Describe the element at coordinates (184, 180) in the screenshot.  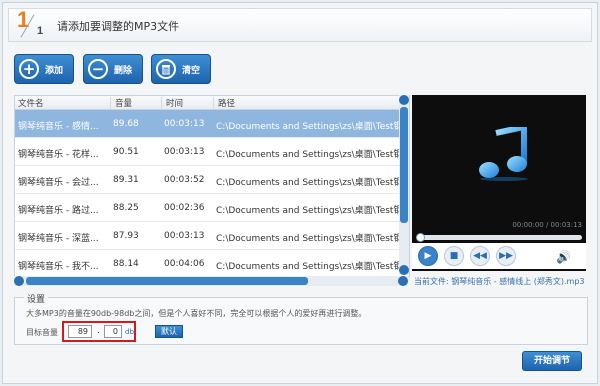
I see `cell-time: 00:03:52` at that location.